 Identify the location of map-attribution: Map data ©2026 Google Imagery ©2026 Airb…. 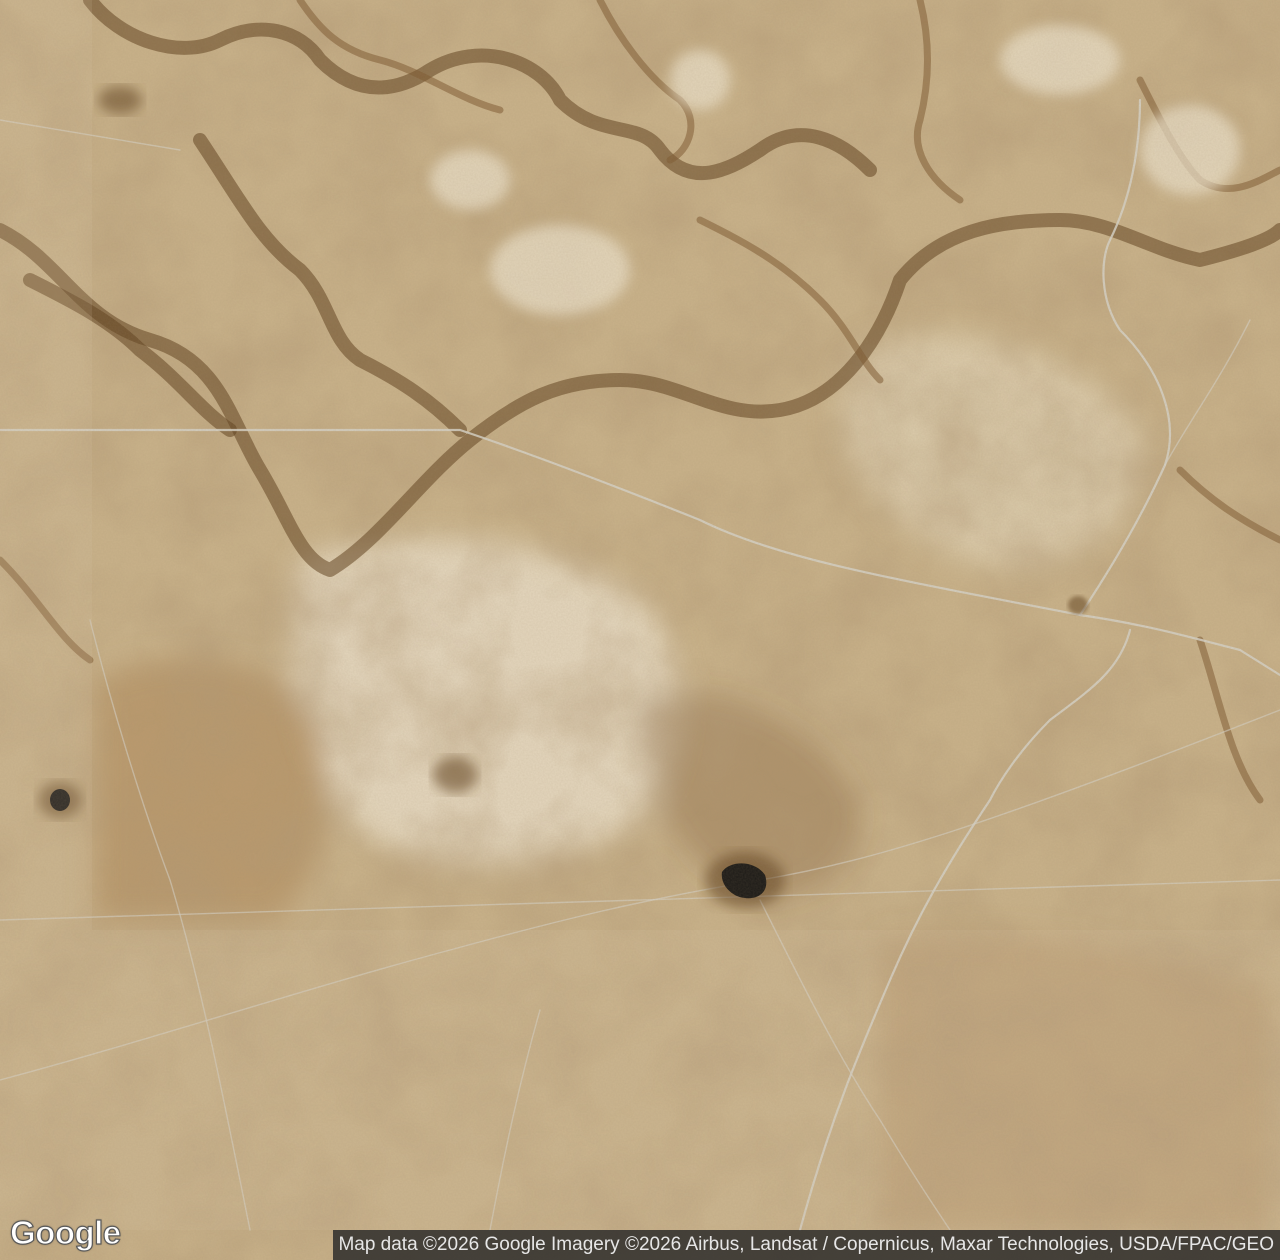
(806, 1245).